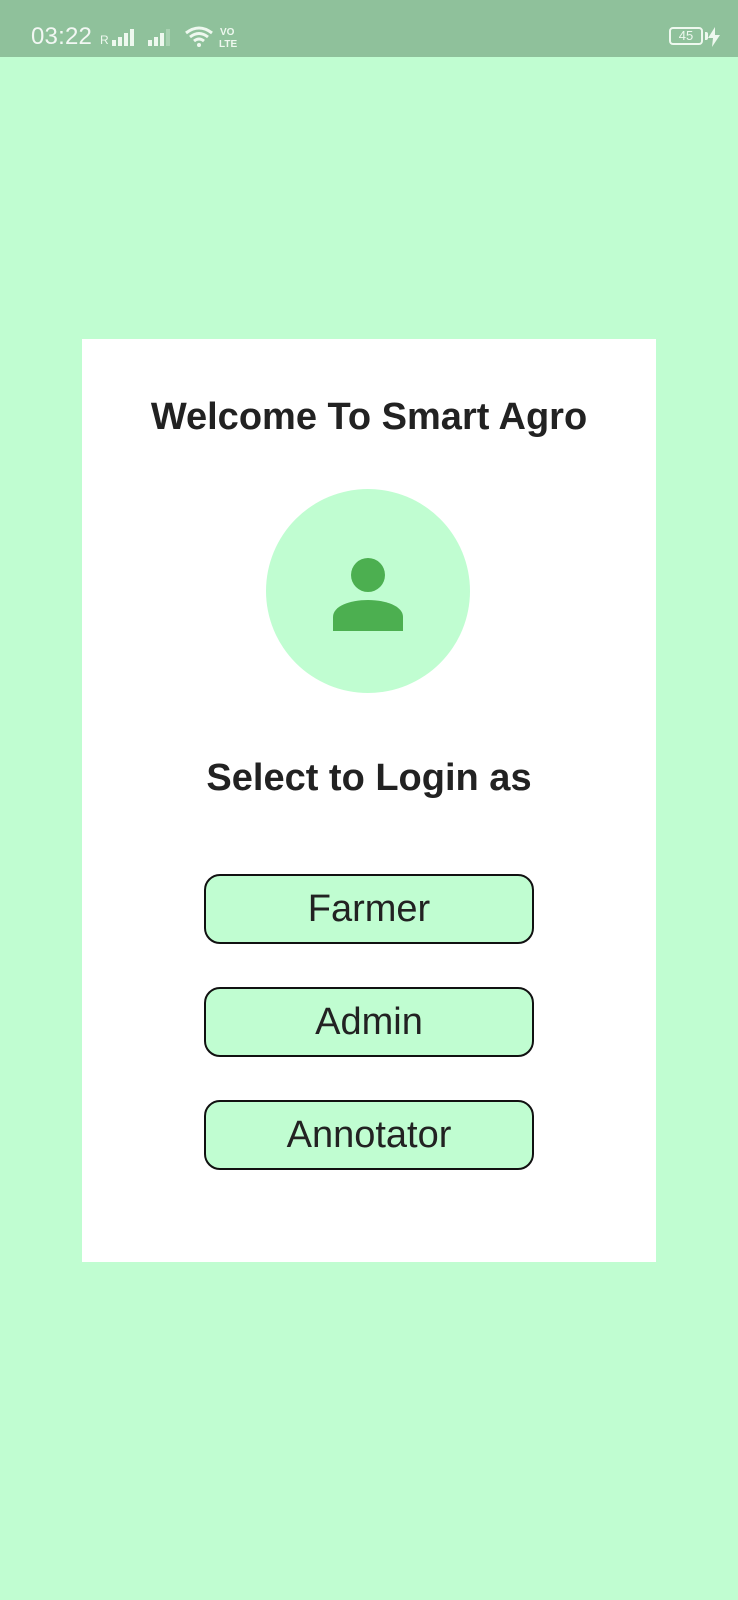  Describe the element at coordinates (114, 43) in the screenshot. I see `signal-bar-icon` at that location.